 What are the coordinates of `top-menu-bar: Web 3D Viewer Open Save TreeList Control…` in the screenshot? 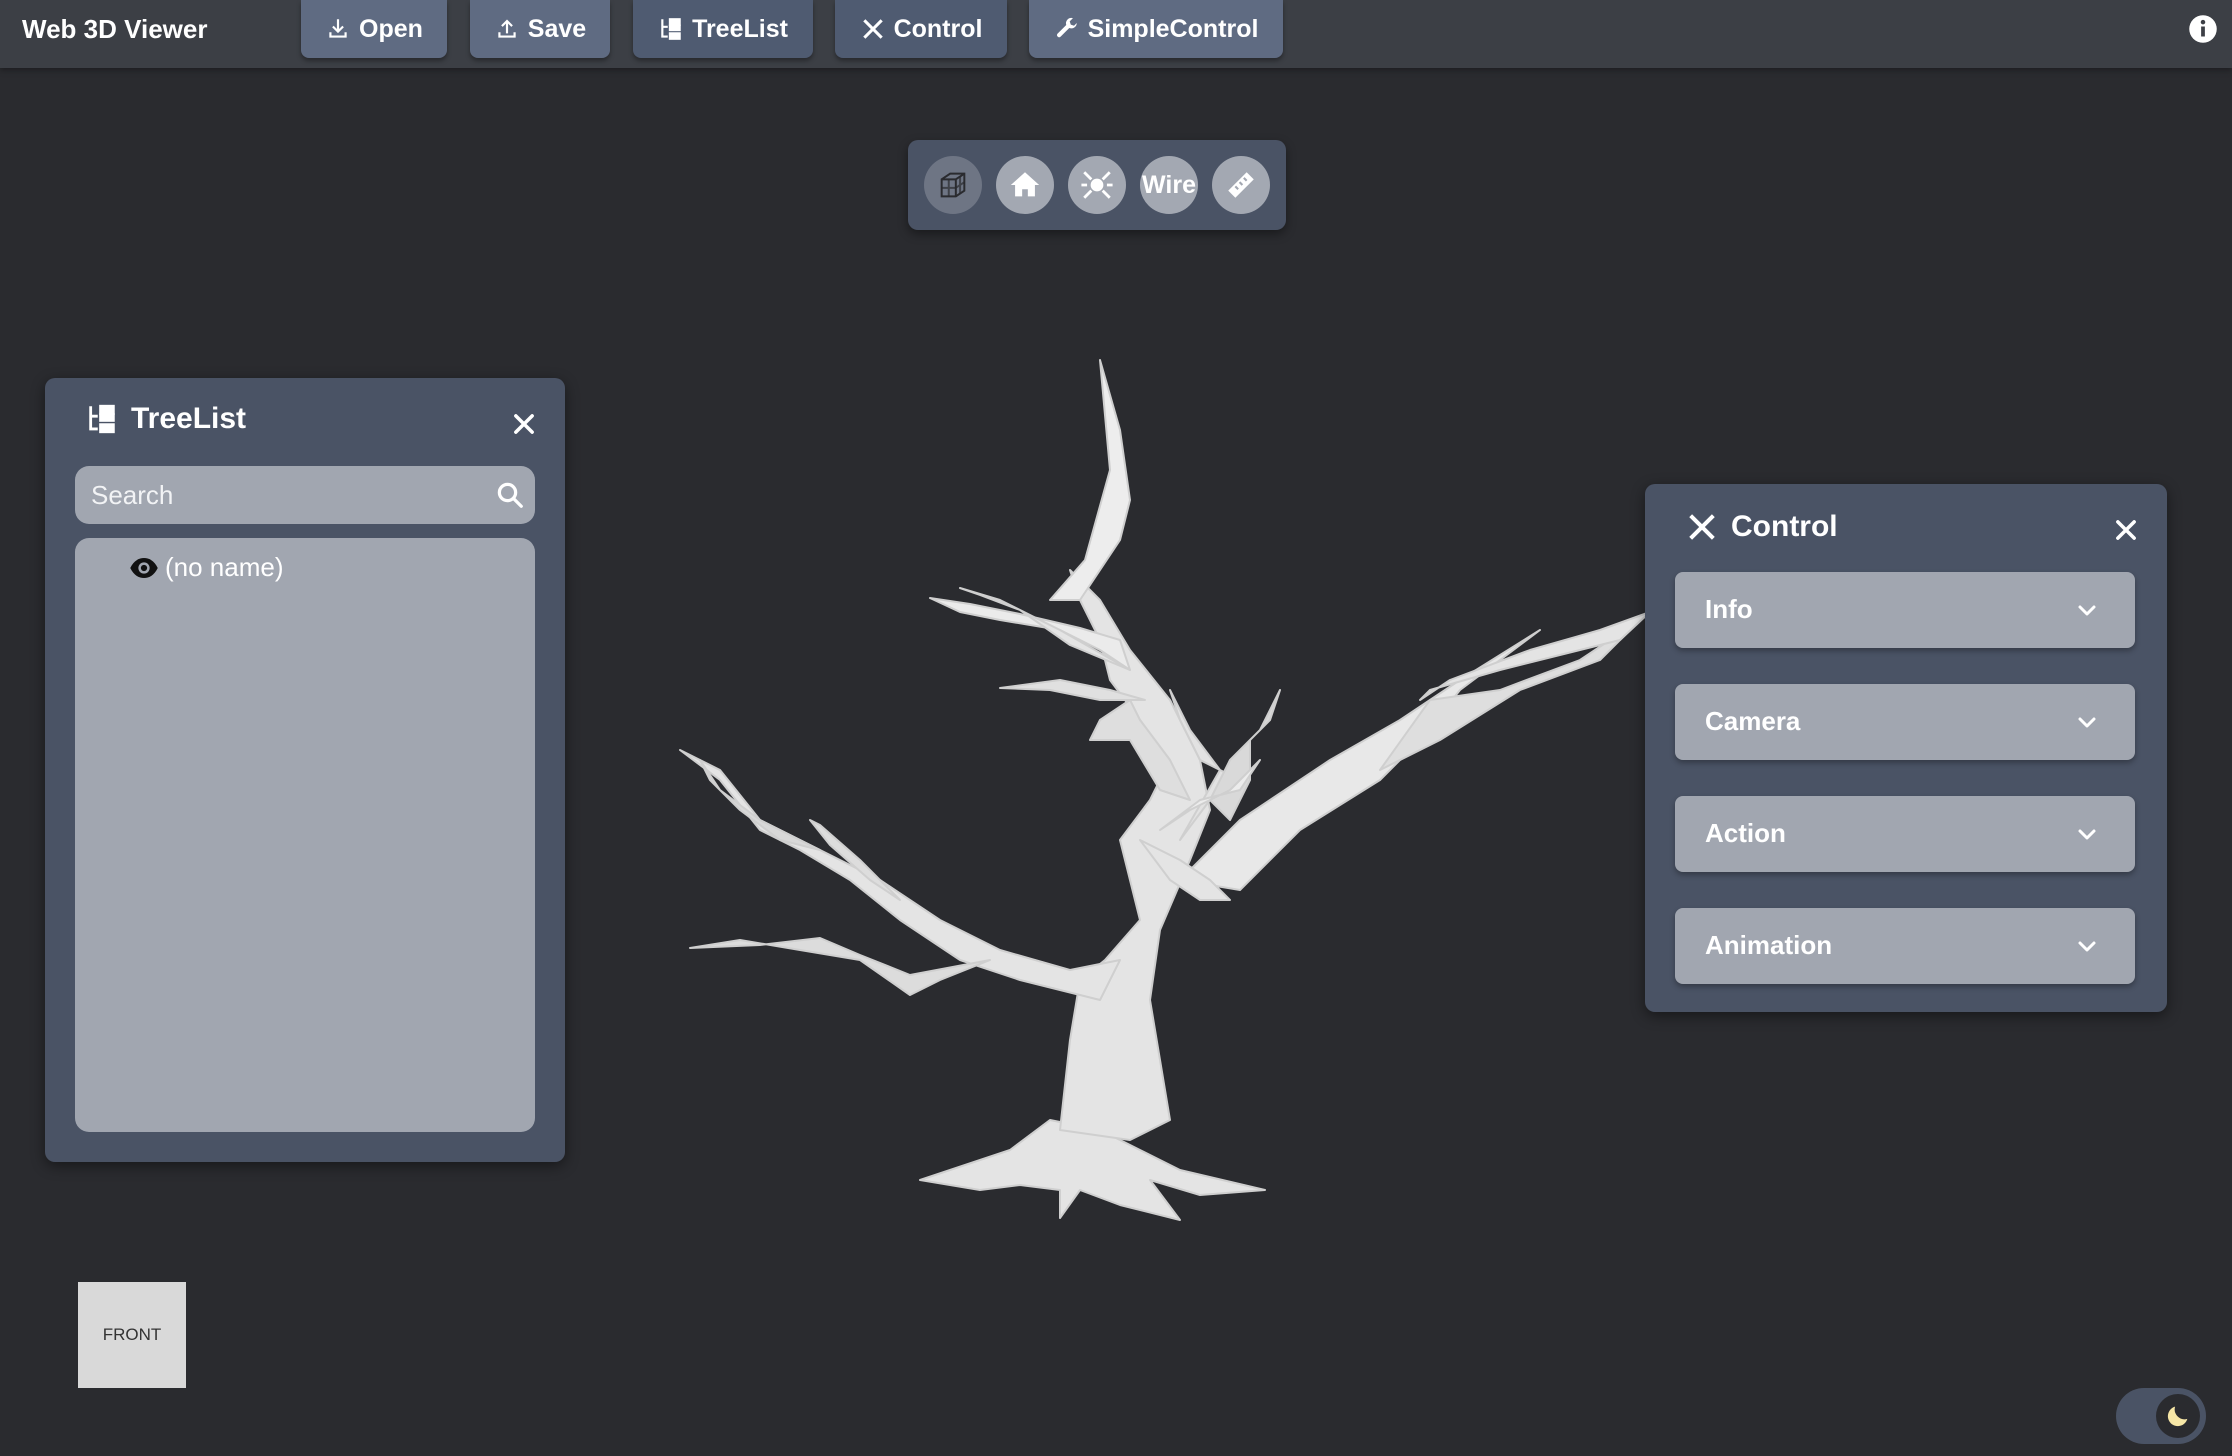 It's located at (1116, 34).